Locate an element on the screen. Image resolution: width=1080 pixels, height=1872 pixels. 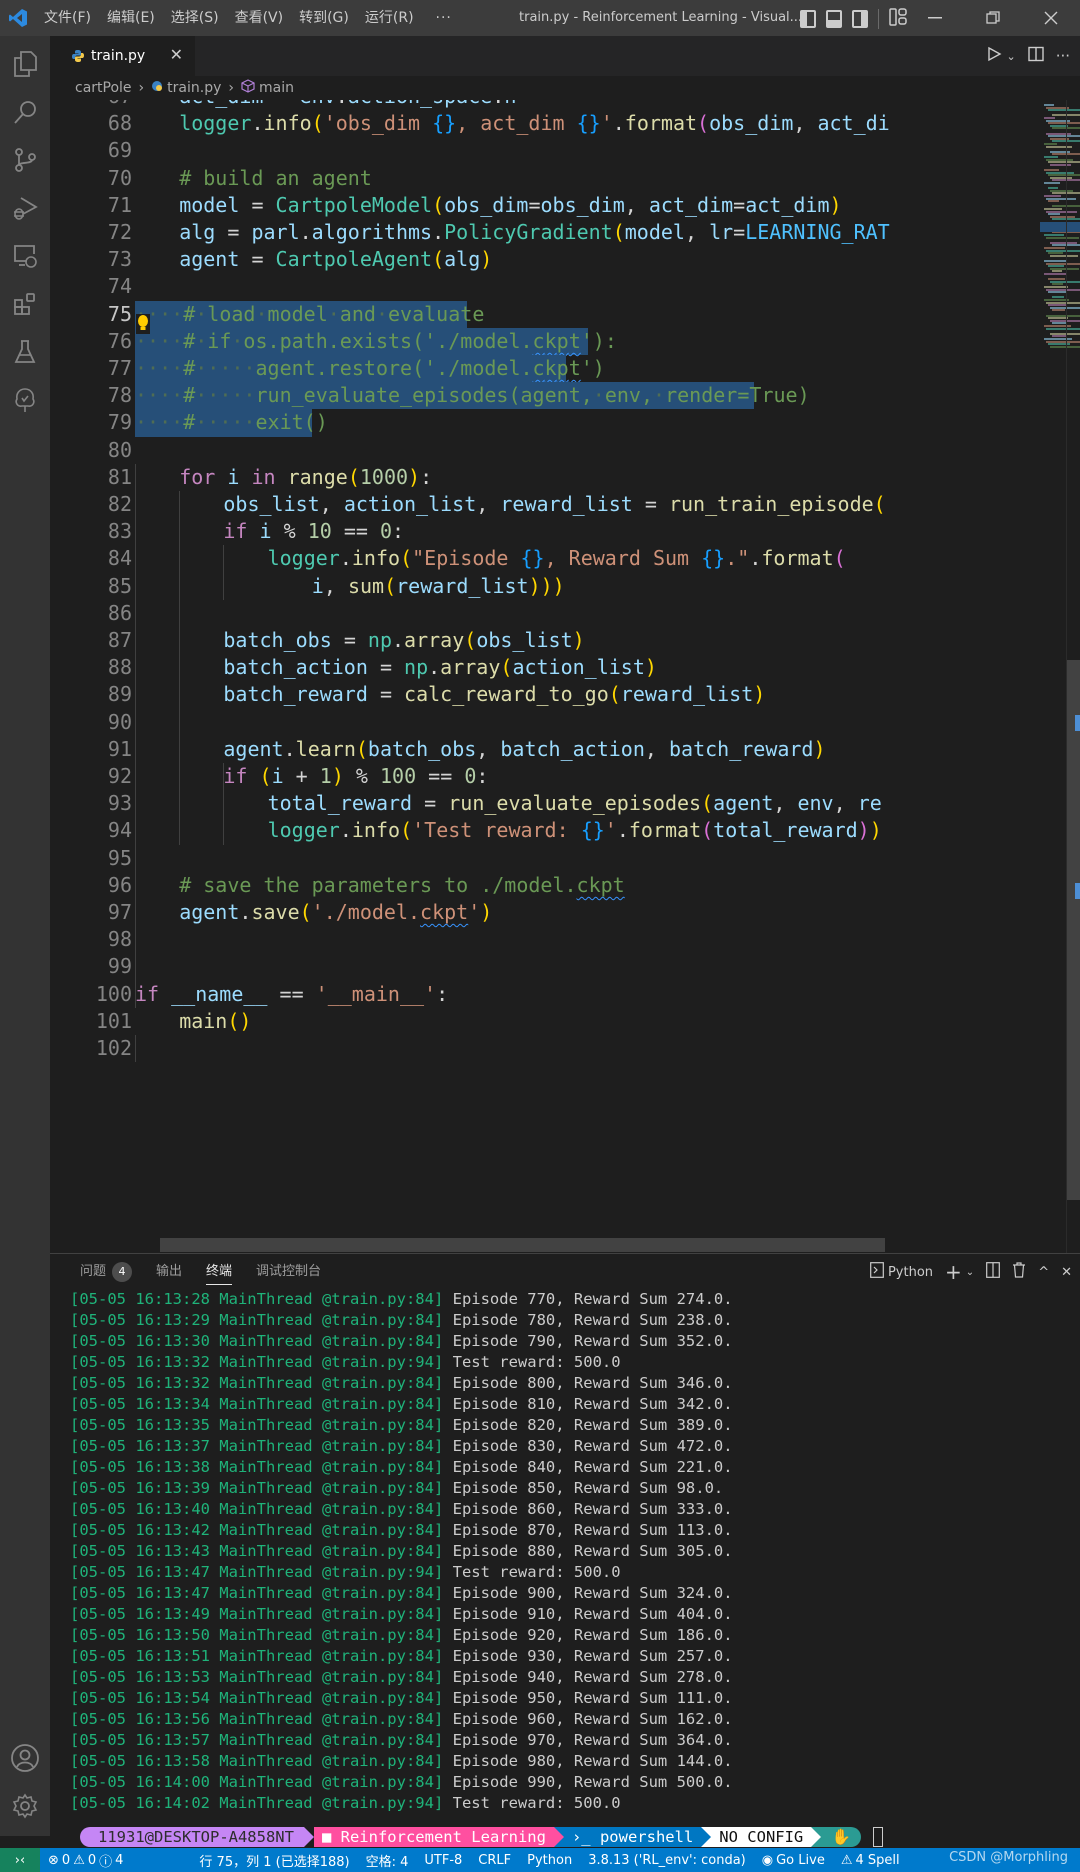
remote-indicator-icon: ›‹ is located at coordinates (20, 1860).